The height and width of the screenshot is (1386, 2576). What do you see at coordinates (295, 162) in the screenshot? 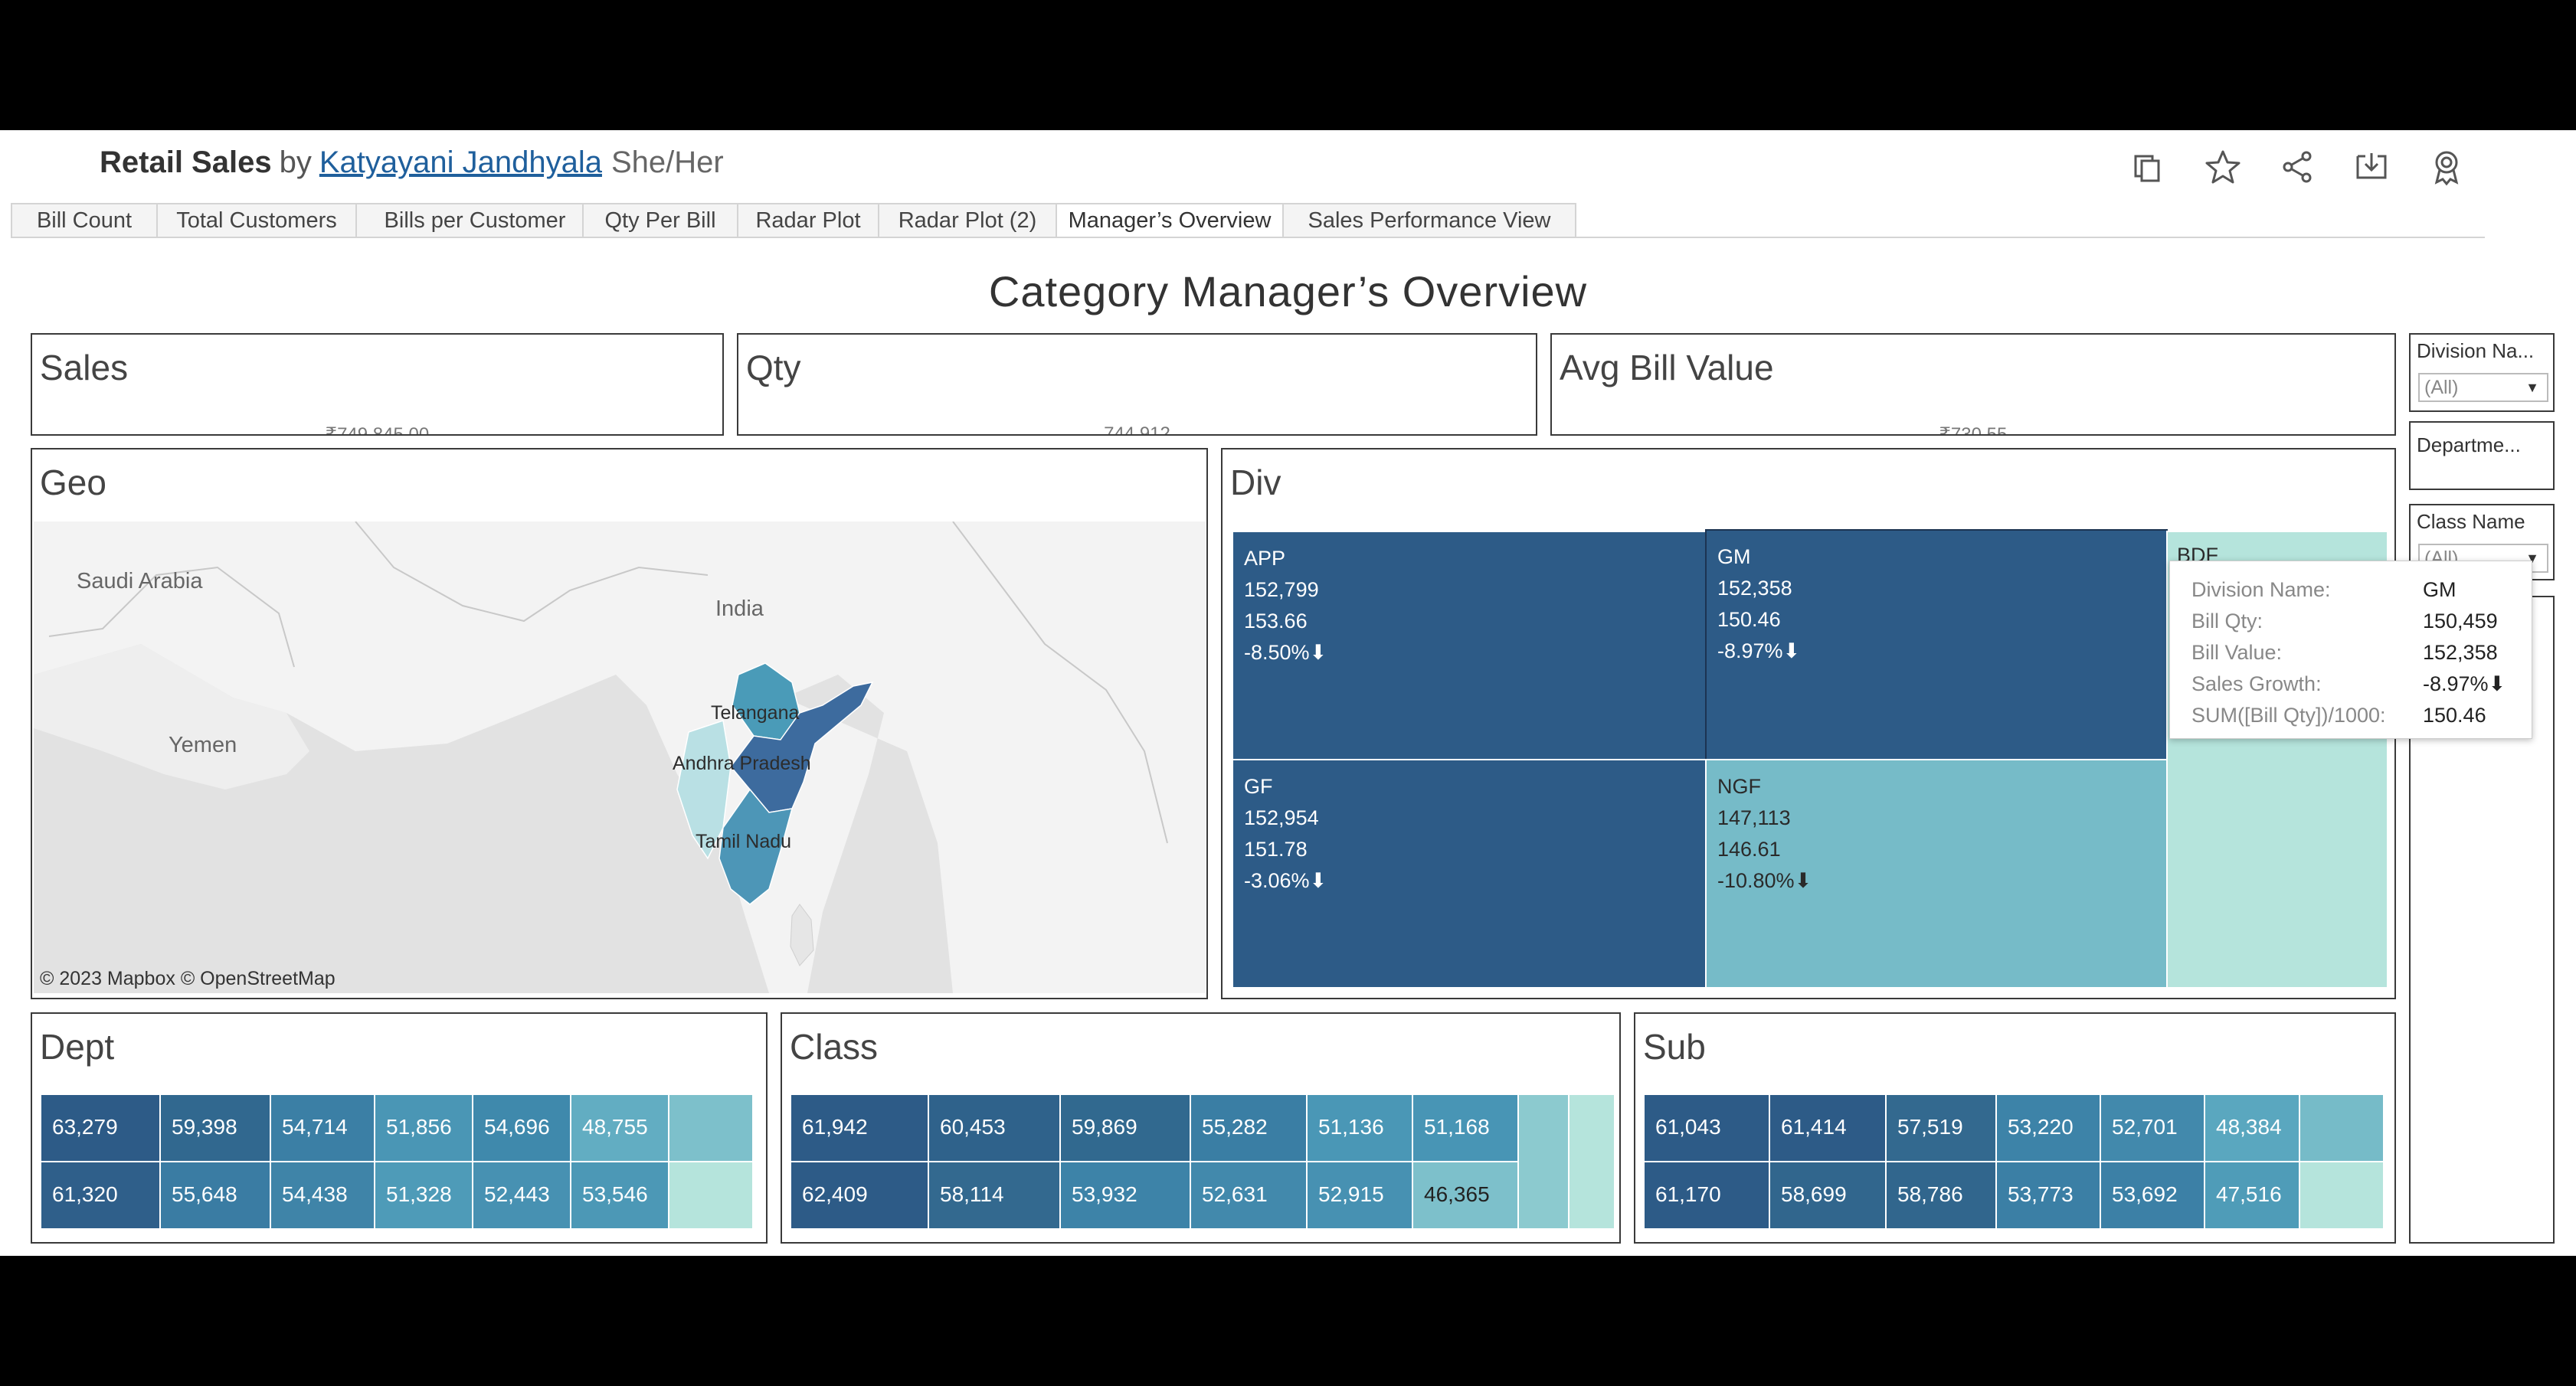
I see `by-text: by` at bounding box center [295, 162].